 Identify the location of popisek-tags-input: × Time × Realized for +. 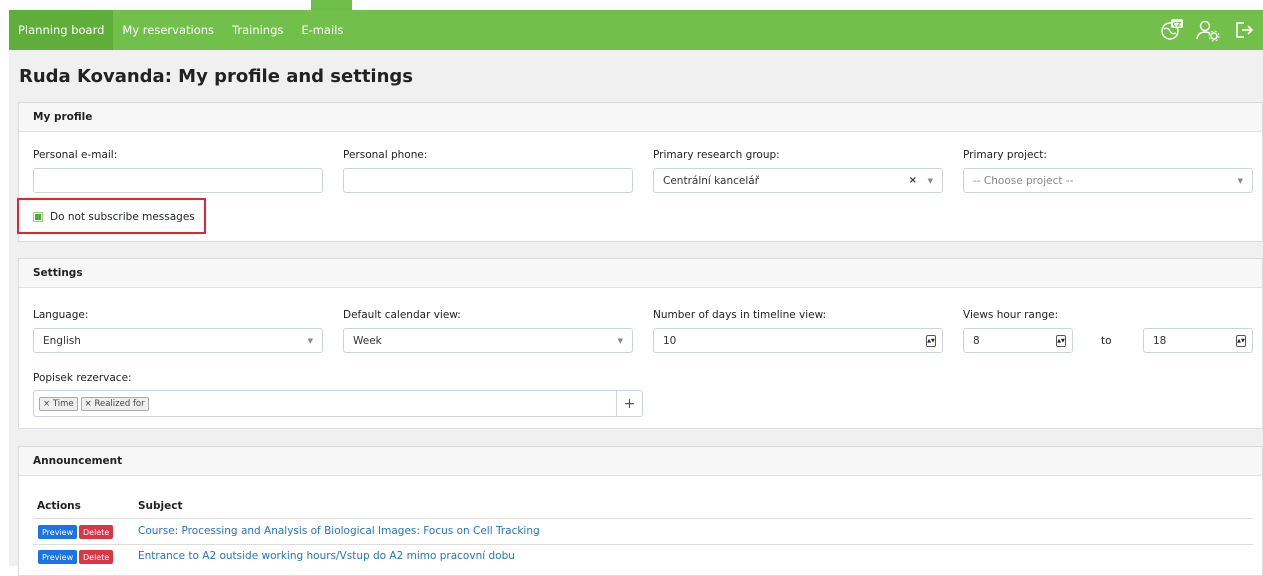
(338, 403).